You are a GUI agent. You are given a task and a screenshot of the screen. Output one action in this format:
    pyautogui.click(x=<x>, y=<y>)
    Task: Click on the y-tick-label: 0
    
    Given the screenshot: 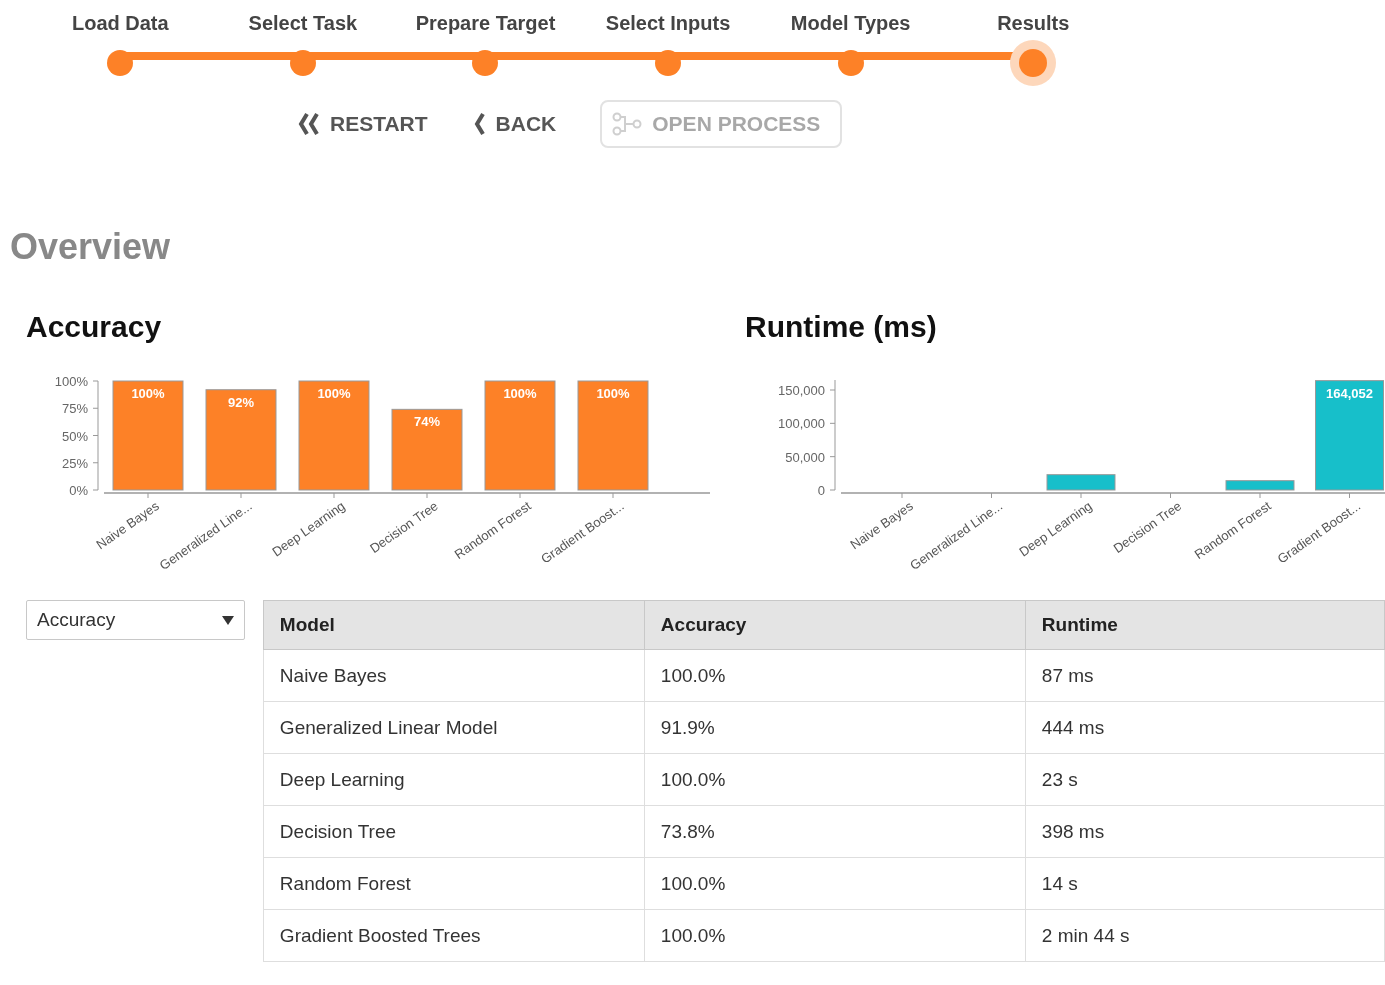 What is the action you would take?
    pyautogui.click(x=821, y=490)
    